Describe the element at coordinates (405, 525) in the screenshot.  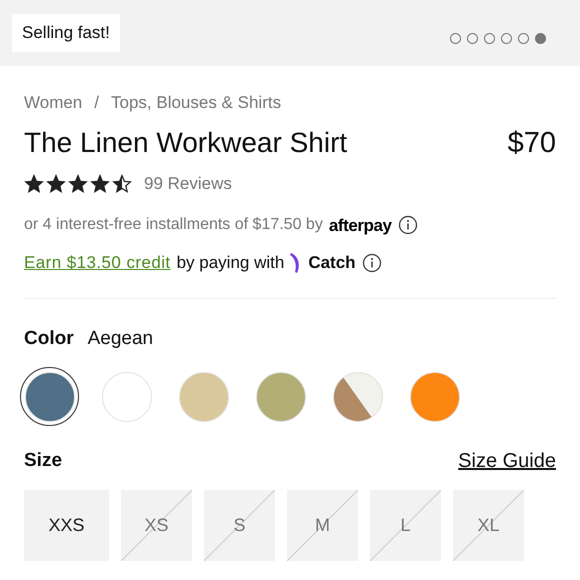
I see `size-option: L` at that location.